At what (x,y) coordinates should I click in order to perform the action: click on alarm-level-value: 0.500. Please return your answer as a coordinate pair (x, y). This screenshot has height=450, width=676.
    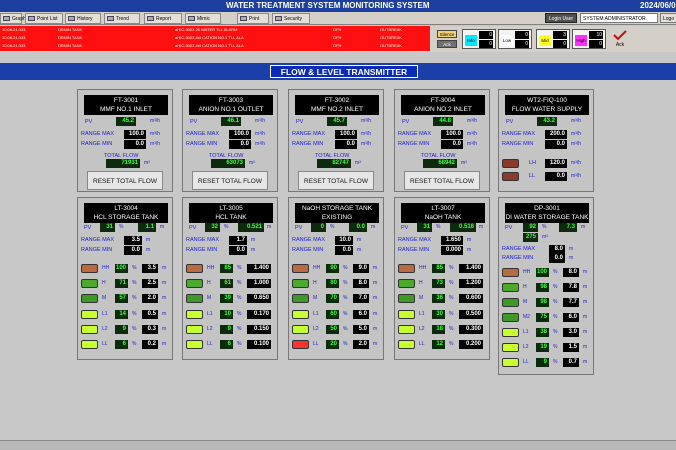
    Looking at the image, I should click on (471, 314).